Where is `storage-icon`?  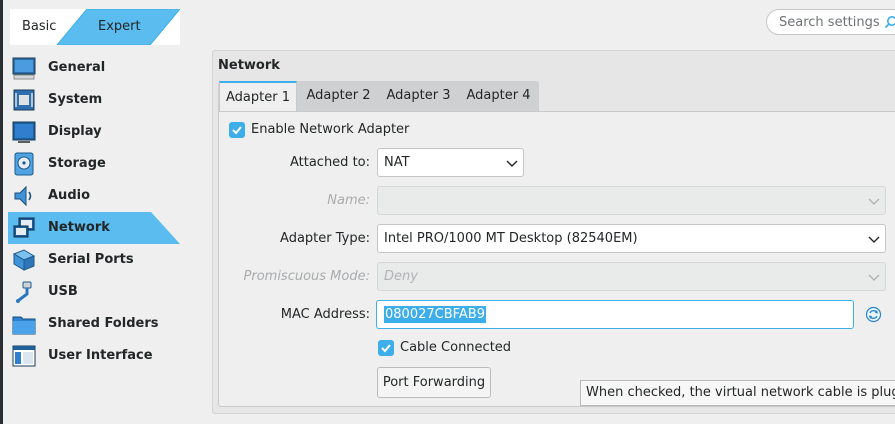 storage-icon is located at coordinates (24, 164).